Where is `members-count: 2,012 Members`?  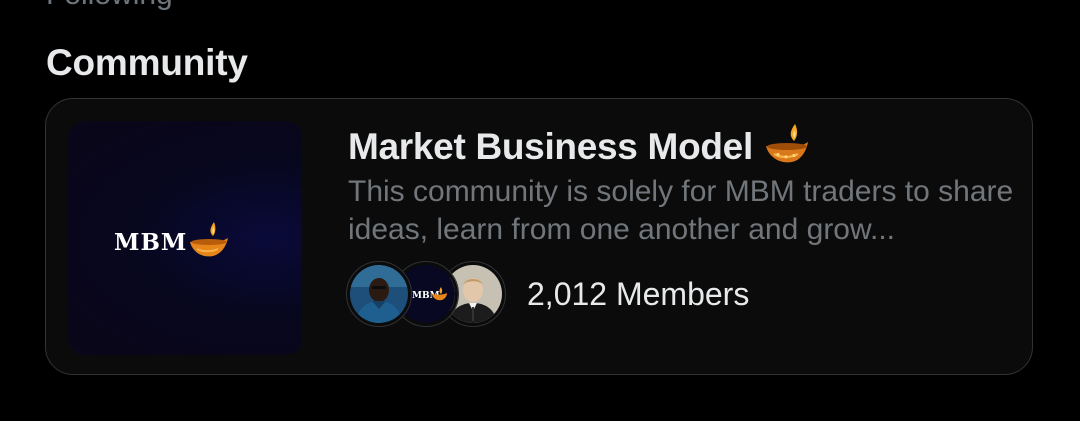 members-count: 2,012 Members is located at coordinates (638, 294).